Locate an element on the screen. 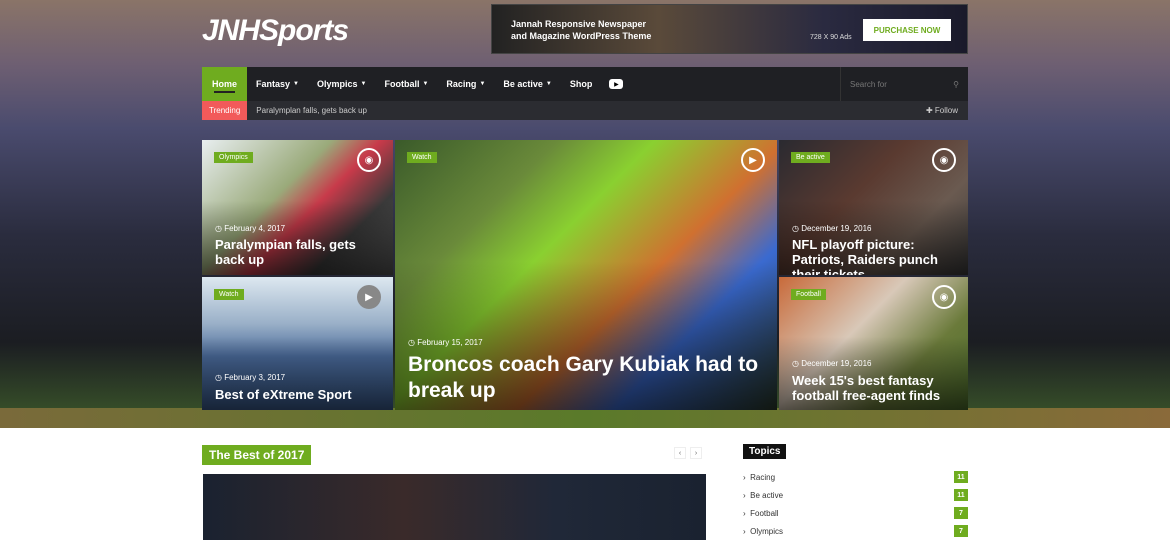 The image size is (1170, 540). nav-racing: Racing ▼ is located at coordinates (465, 84).